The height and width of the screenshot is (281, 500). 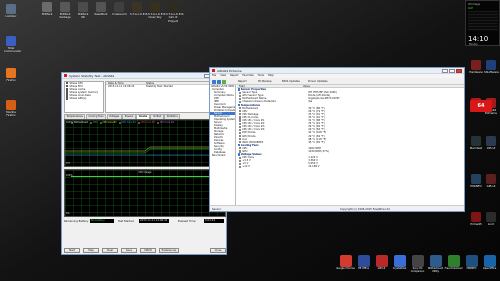 I want to click on desktop-icon: 3DMark Vantage, so click(x=65, y=11).